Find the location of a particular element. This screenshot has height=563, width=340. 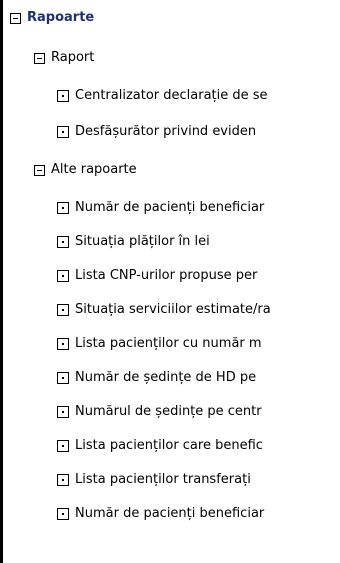

tree-leaf: Desfășurător privind eviden is located at coordinates (156, 132).